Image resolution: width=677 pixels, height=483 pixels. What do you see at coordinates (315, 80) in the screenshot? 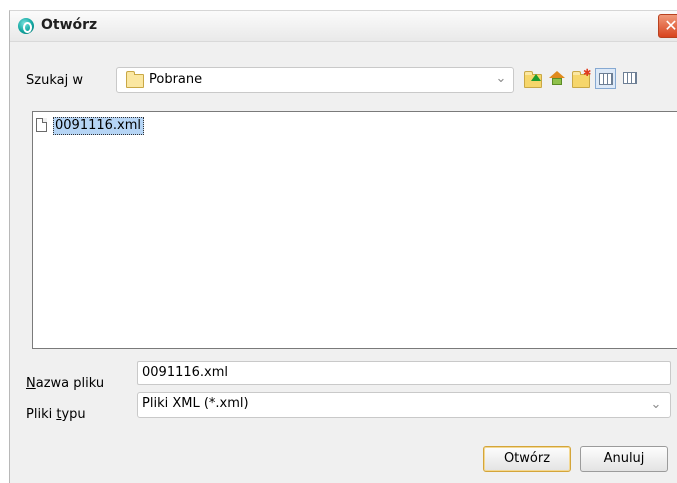
I see `look-in-combobox: Pobrane ⌄` at bounding box center [315, 80].